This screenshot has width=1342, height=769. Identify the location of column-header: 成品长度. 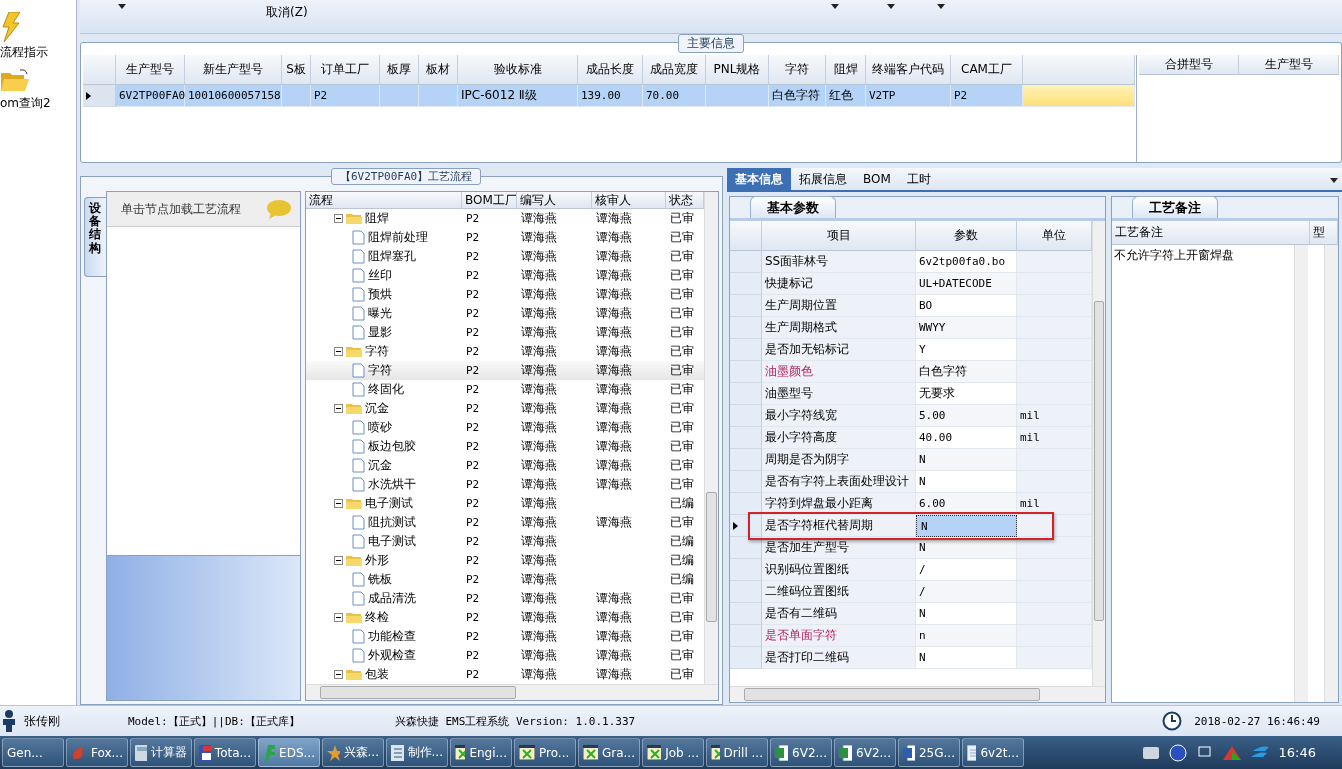
(610, 70).